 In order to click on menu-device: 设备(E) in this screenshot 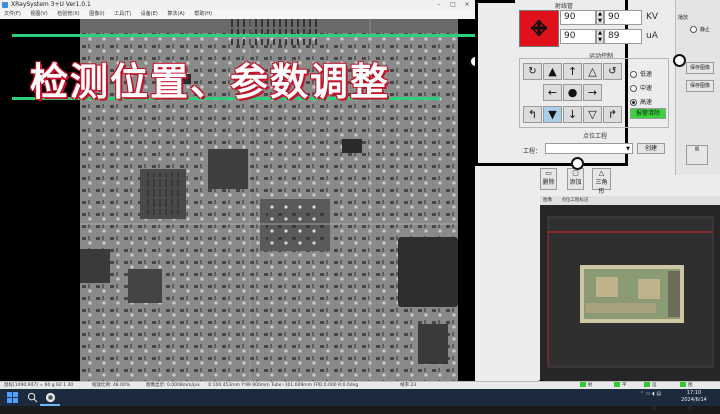, I will do `click(149, 14)`.